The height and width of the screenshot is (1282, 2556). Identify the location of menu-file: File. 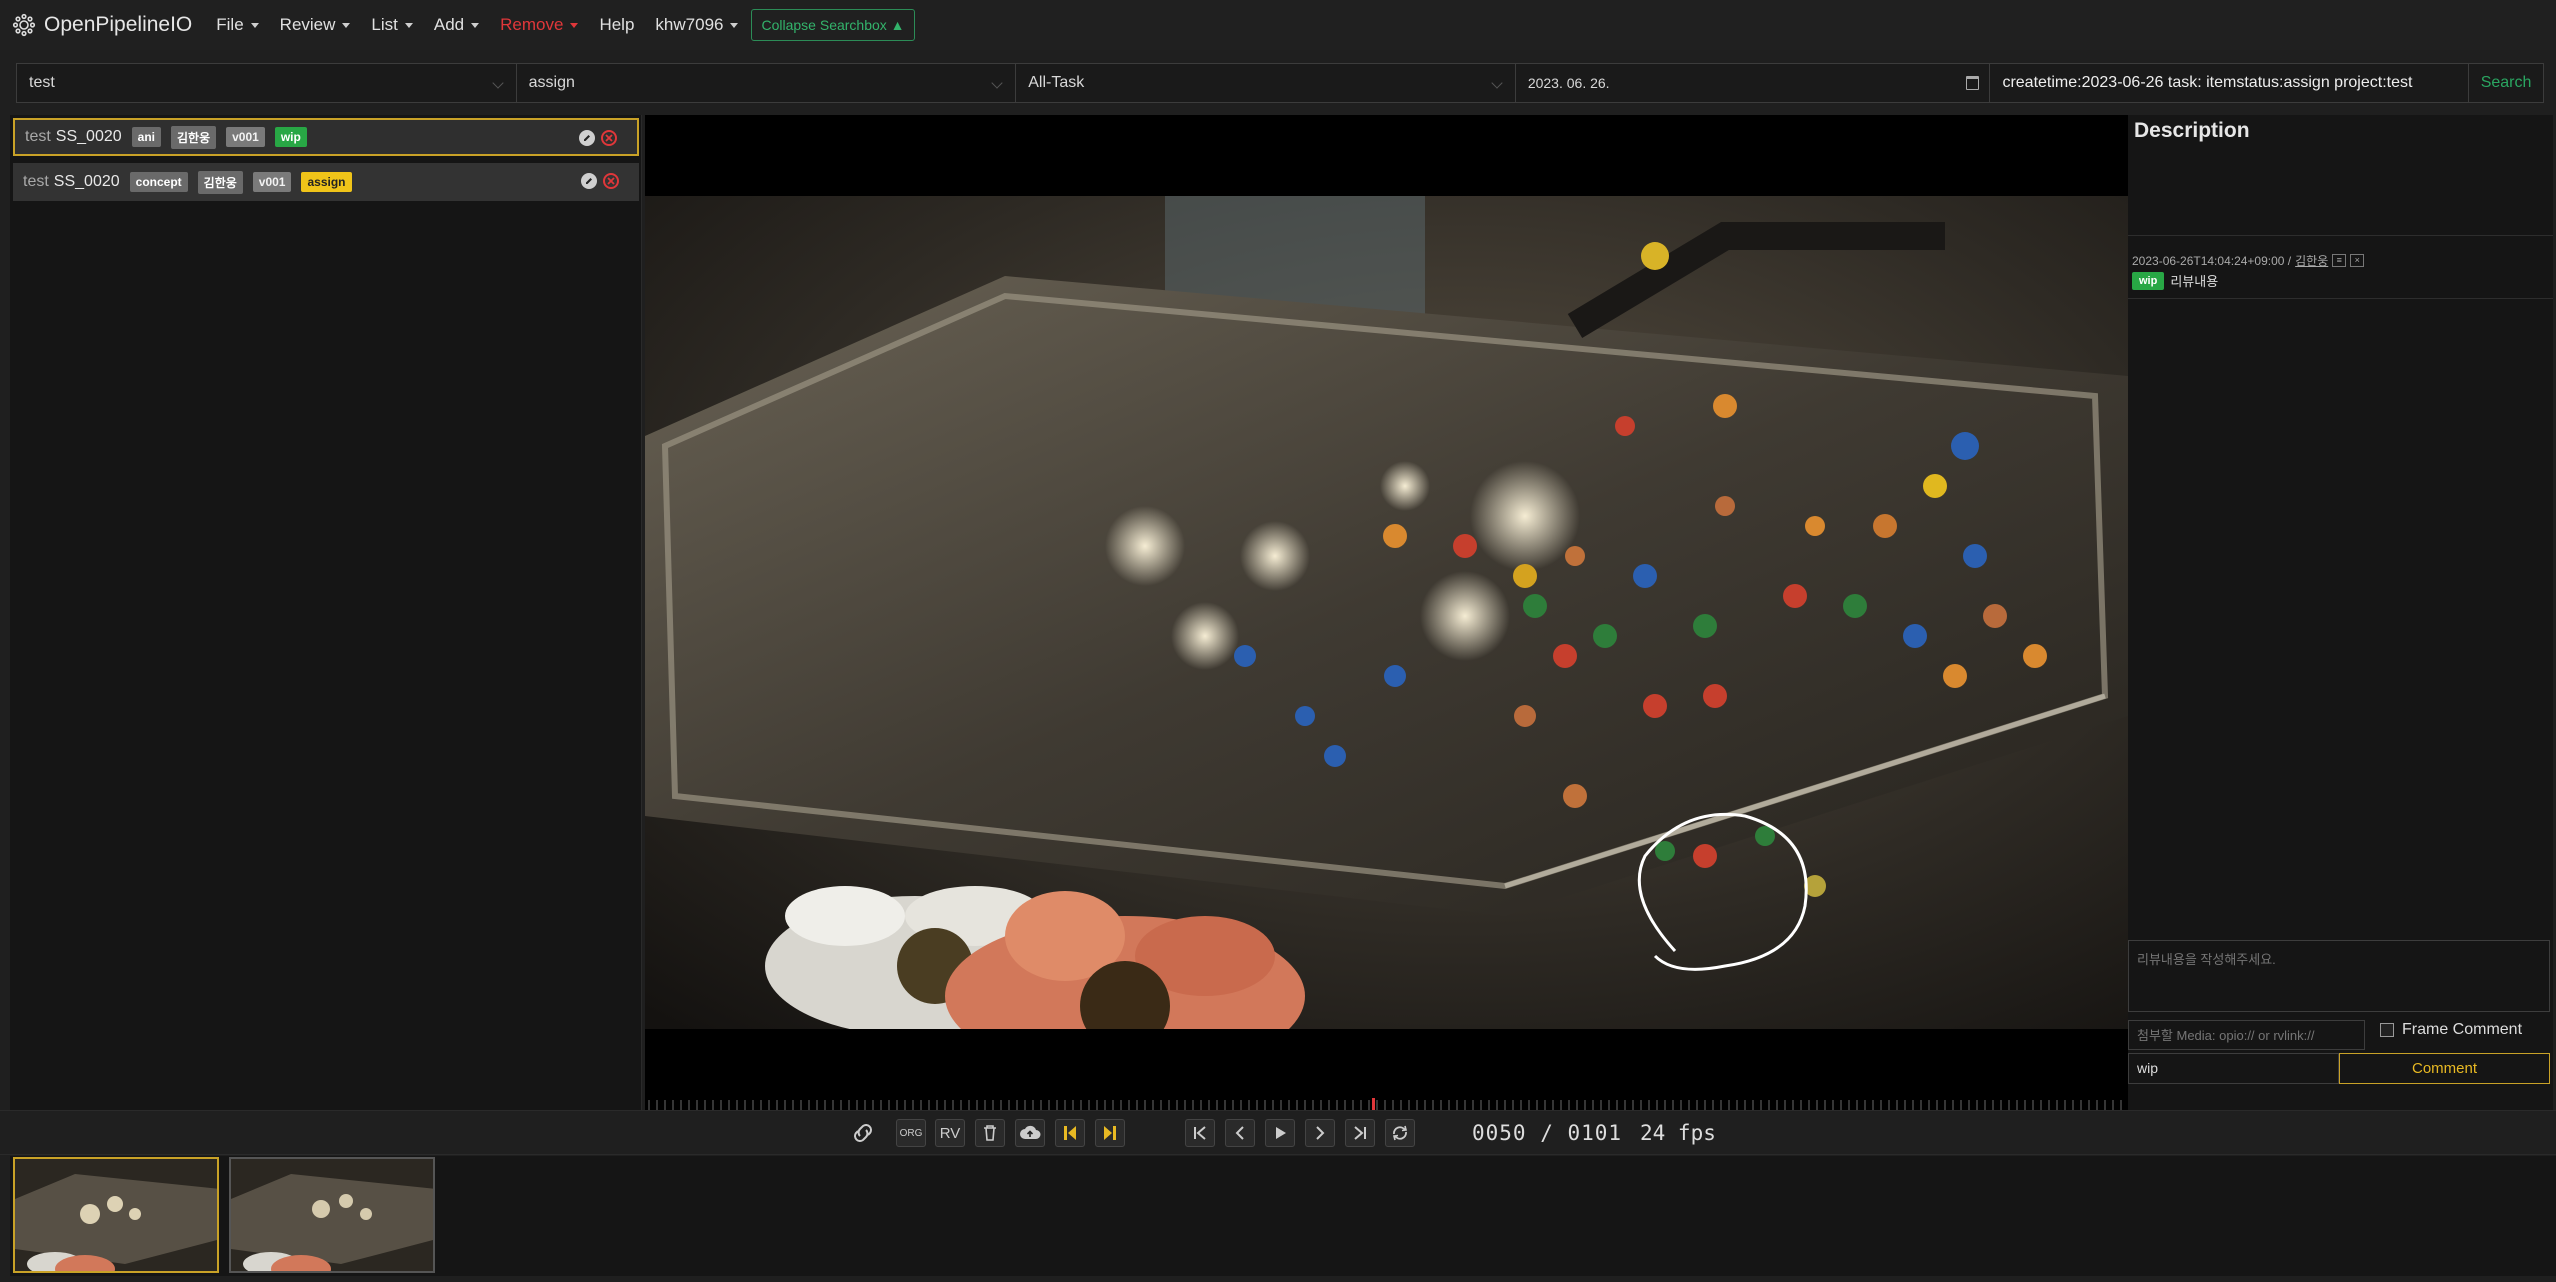
(237, 25).